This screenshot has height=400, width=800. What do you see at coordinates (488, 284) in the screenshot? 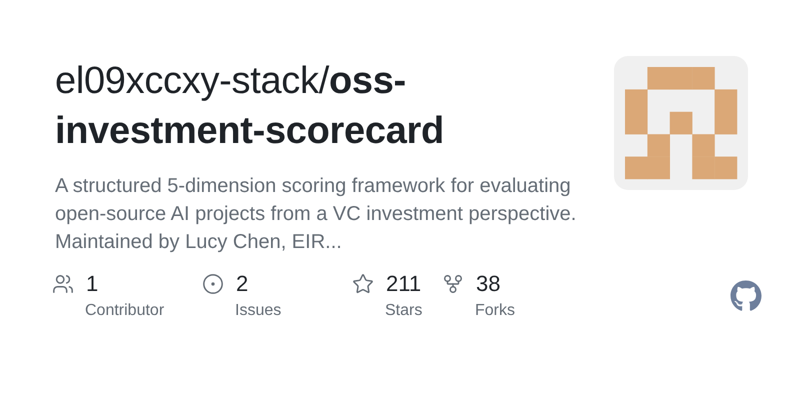
I see `stat-value: 38` at bounding box center [488, 284].